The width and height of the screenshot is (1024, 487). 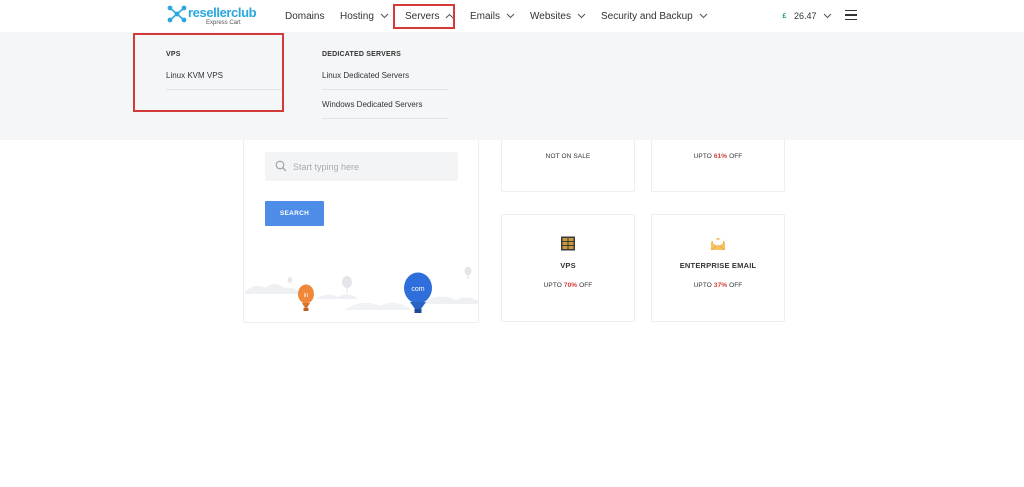 What do you see at coordinates (422, 16) in the screenshot?
I see `nav-servers-label: Servers` at bounding box center [422, 16].